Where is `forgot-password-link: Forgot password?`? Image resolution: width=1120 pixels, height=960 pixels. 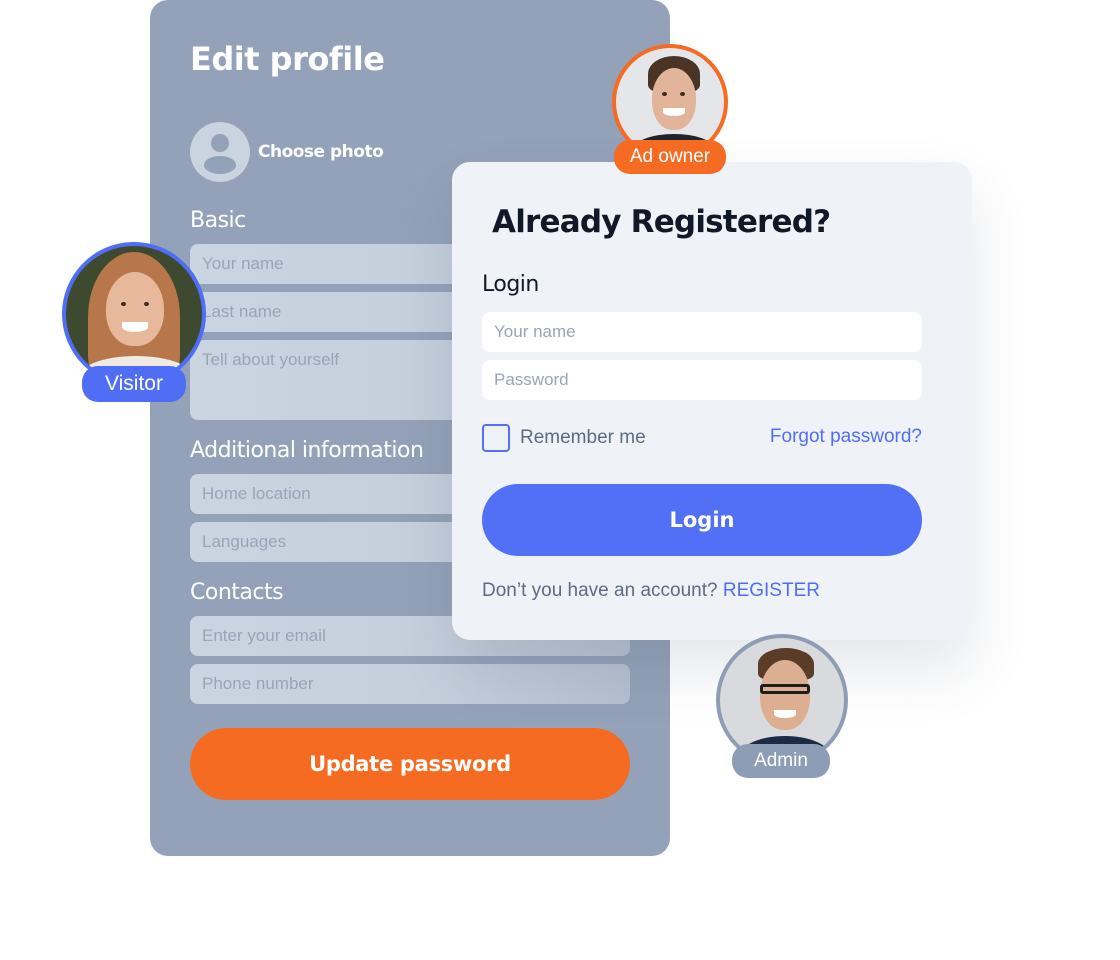 forgot-password-link: Forgot password? is located at coordinates (846, 437).